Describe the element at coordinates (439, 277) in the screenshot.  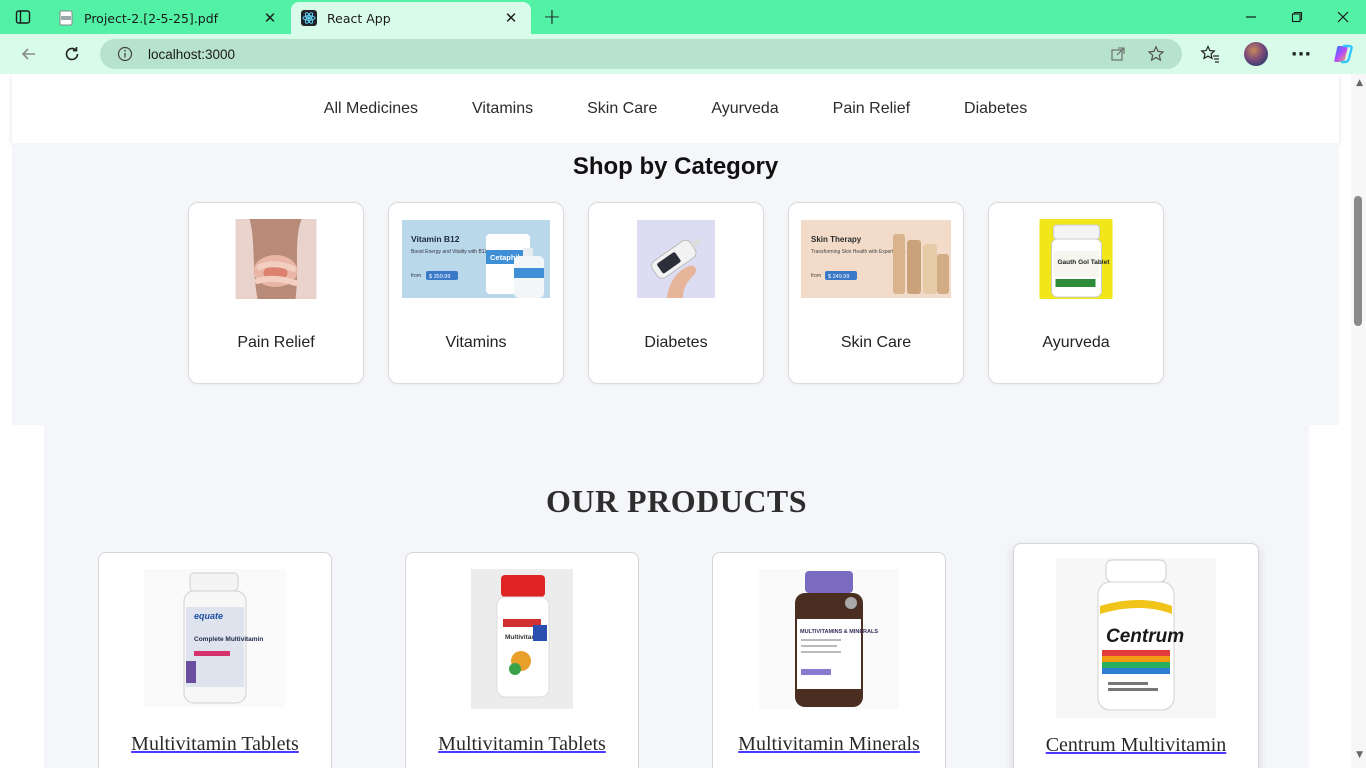
I see `vitamins-banner-price: $ 359.99` at that location.